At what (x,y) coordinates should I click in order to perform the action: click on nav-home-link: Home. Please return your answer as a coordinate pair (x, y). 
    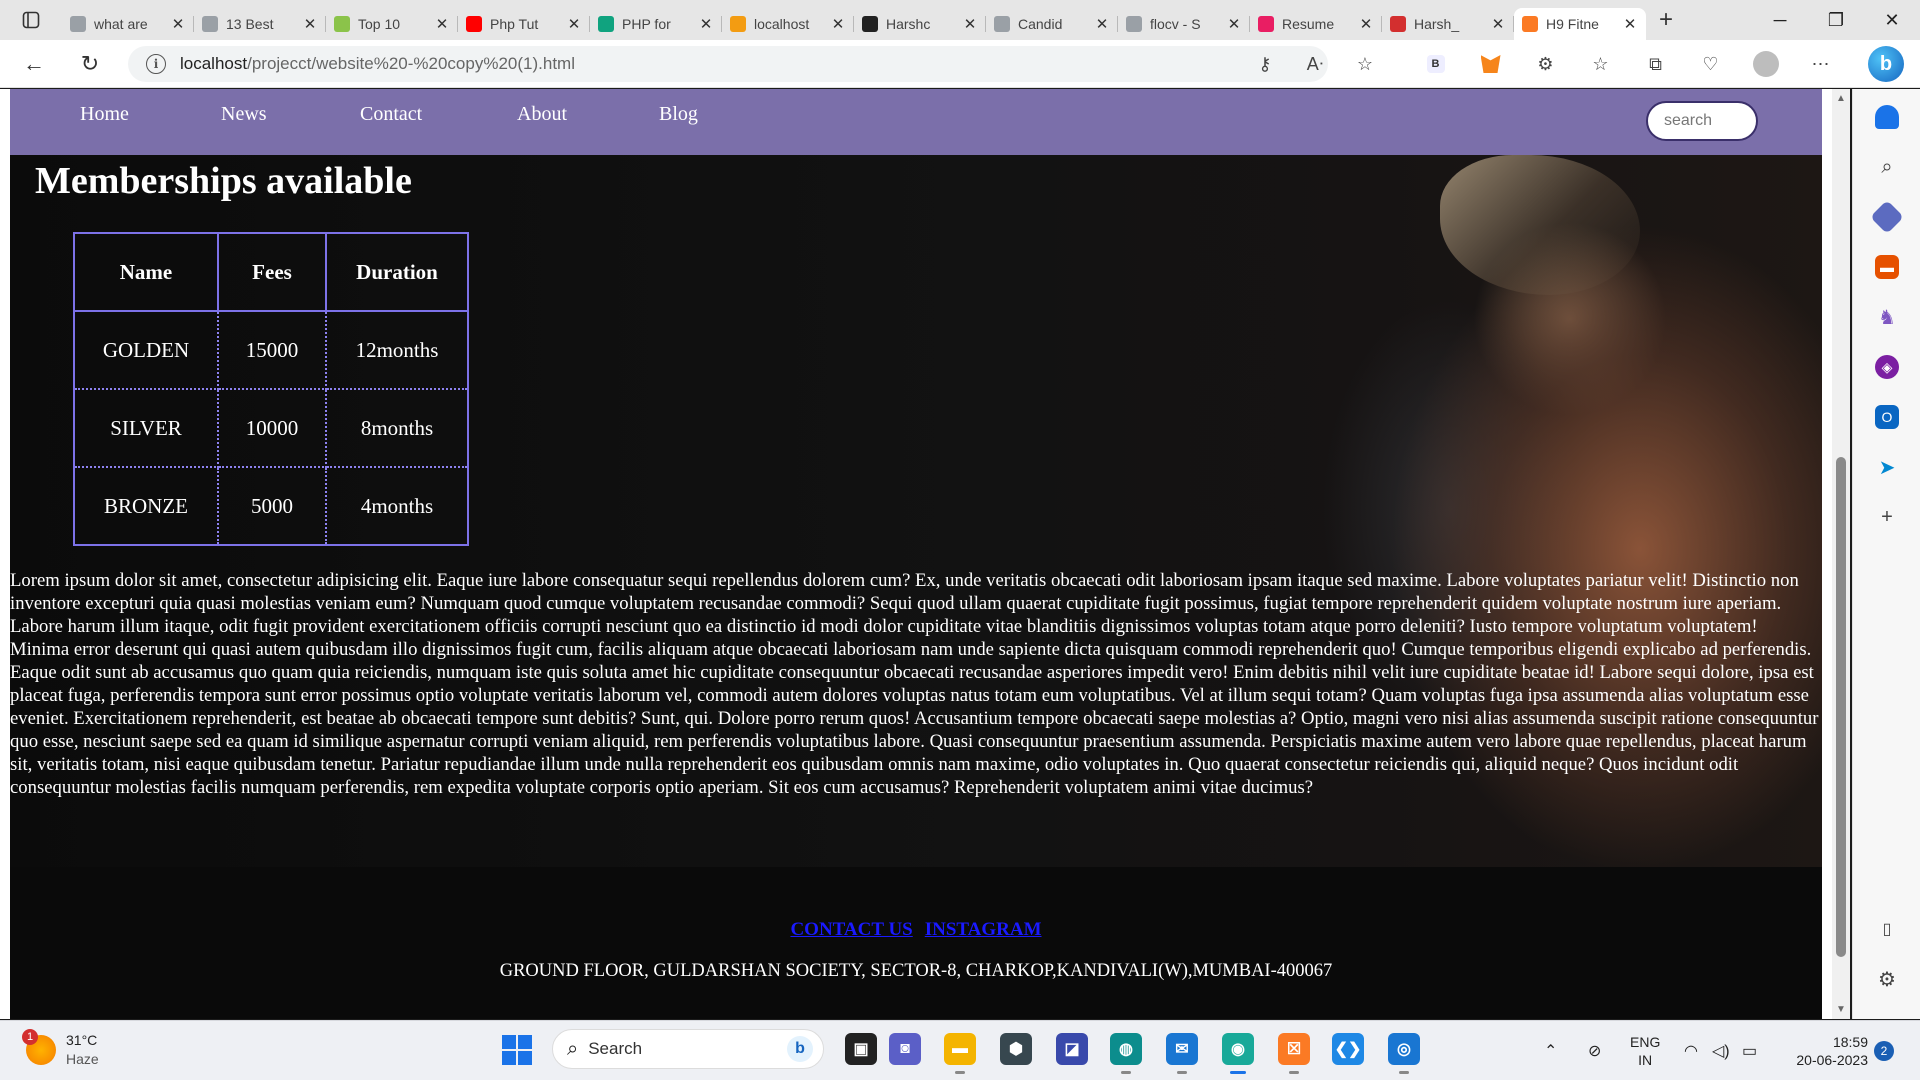
    Looking at the image, I should click on (104, 114).